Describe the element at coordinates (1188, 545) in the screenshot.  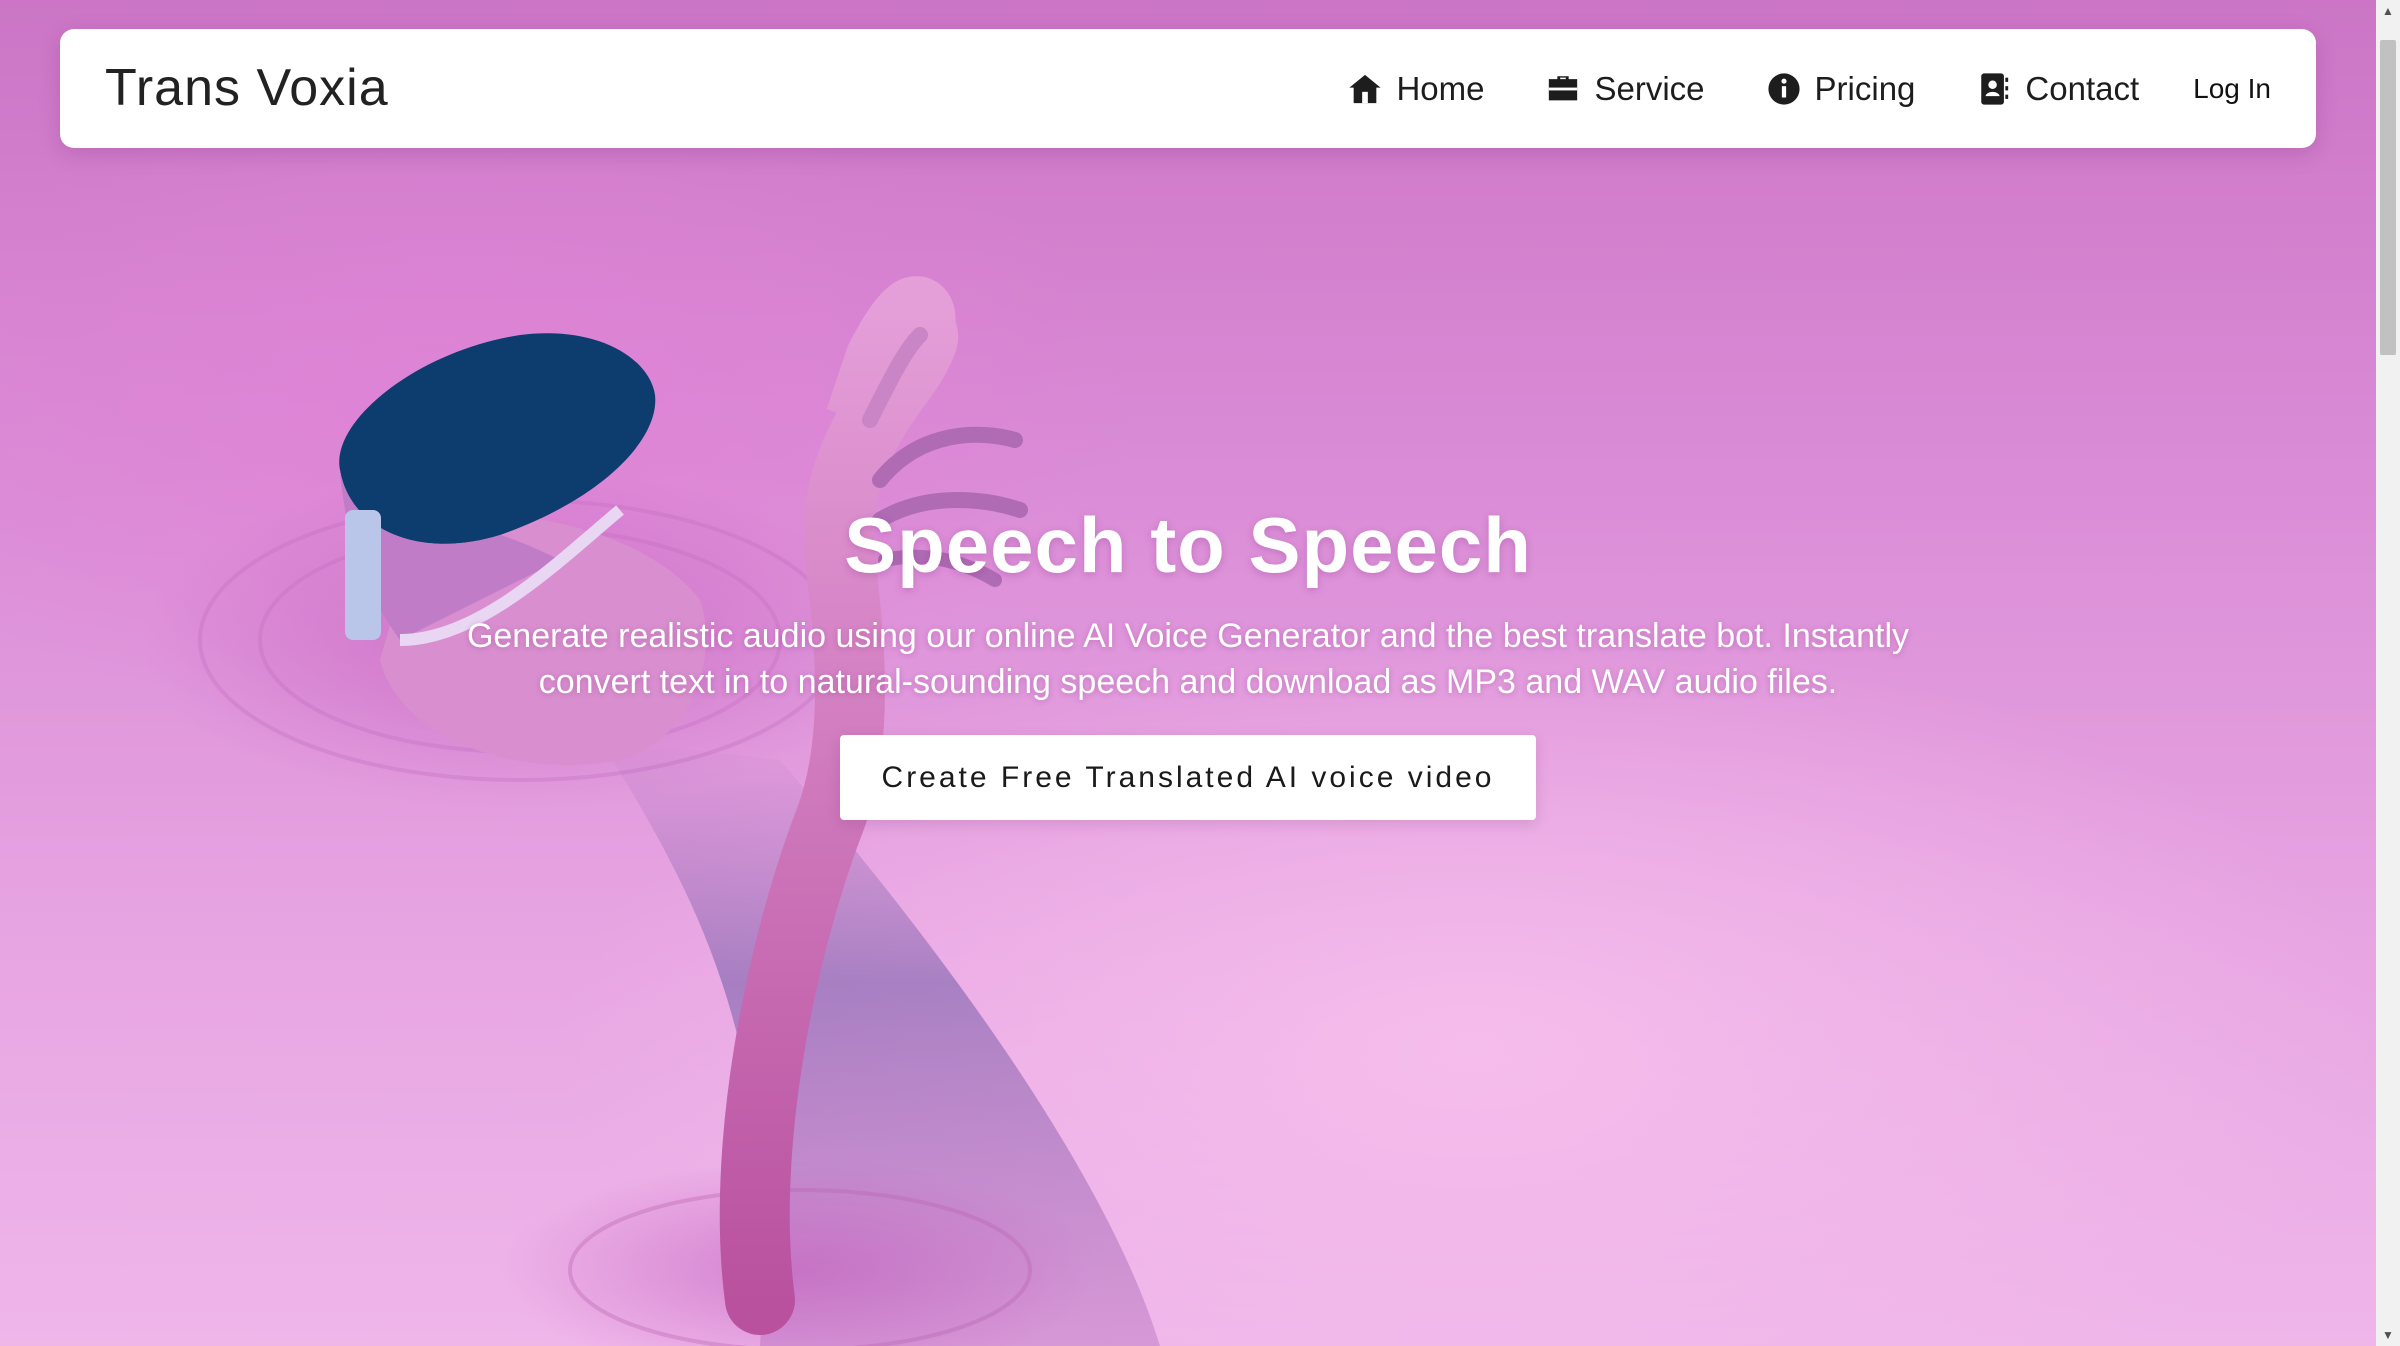
I see `hero-title: Speech to Speech` at that location.